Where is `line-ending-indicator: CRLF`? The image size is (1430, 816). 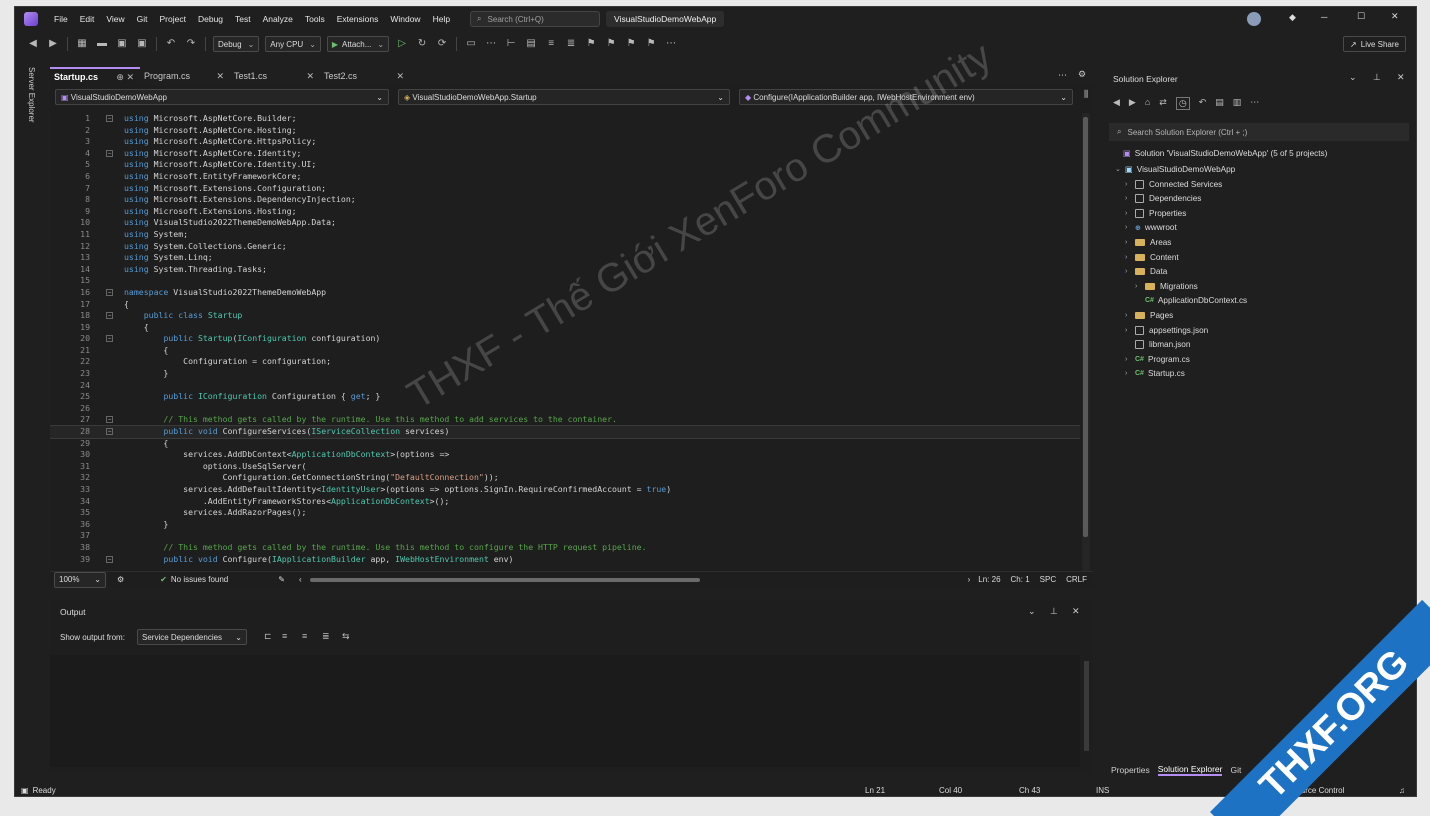
line-ending-indicator: CRLF is located at coordinates (1076, 579).